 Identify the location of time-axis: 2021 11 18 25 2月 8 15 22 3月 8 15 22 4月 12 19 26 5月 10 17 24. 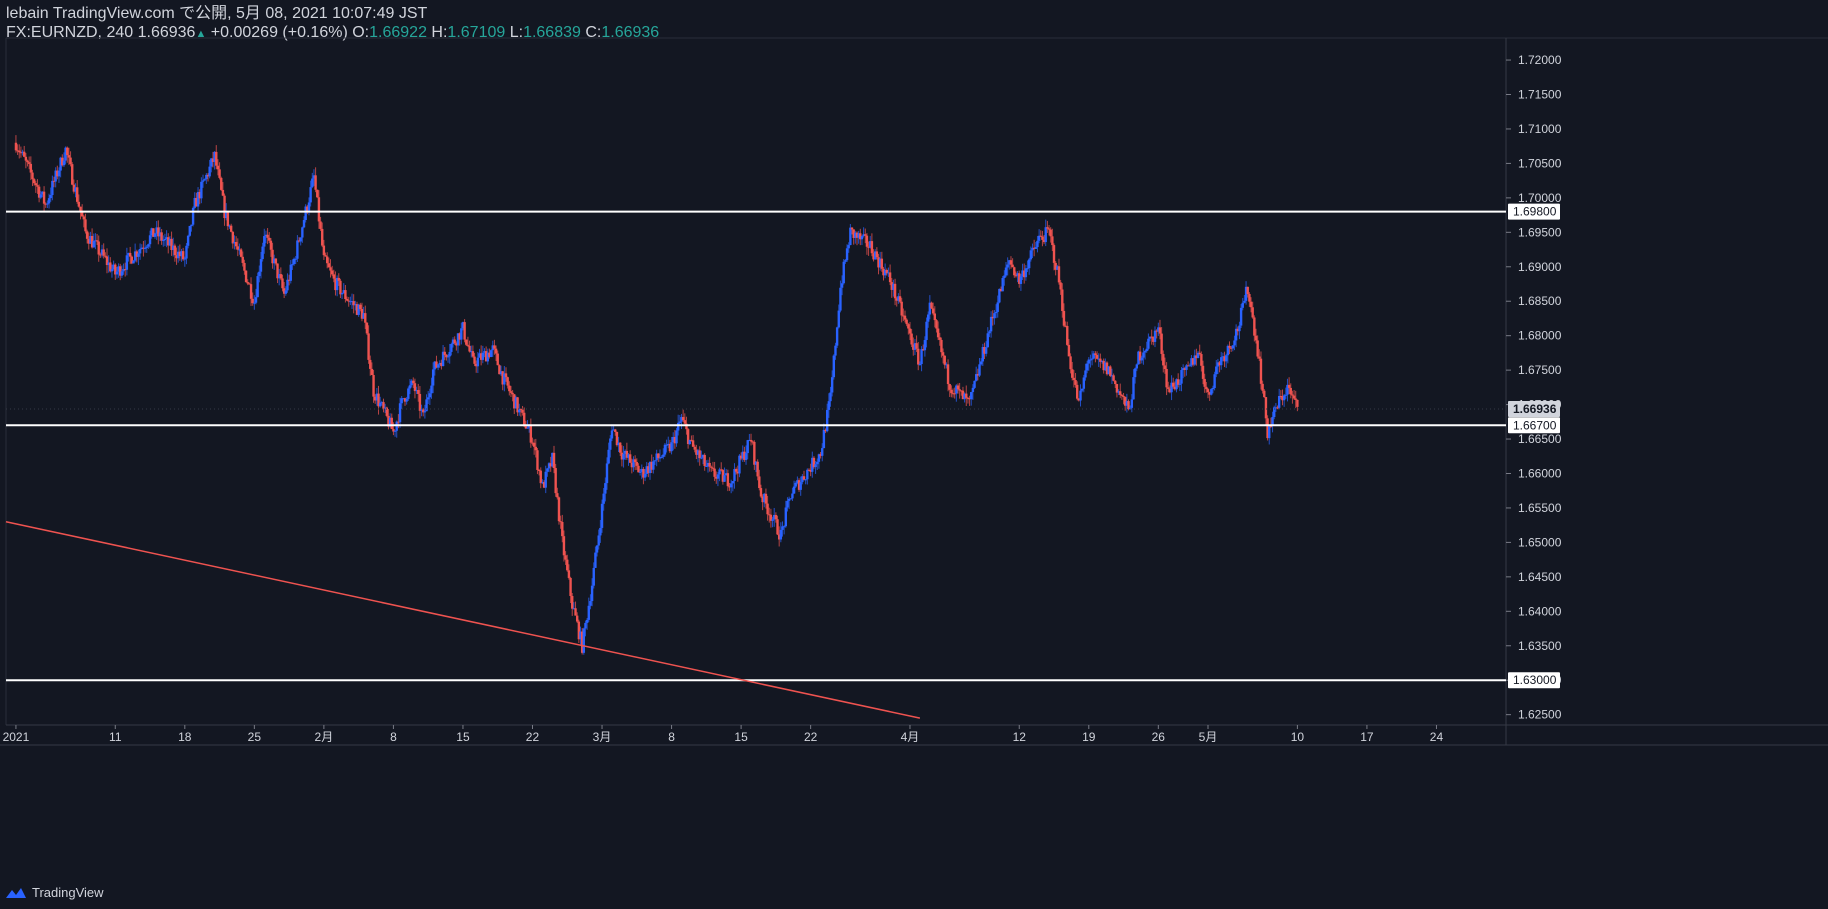
(723, 734).